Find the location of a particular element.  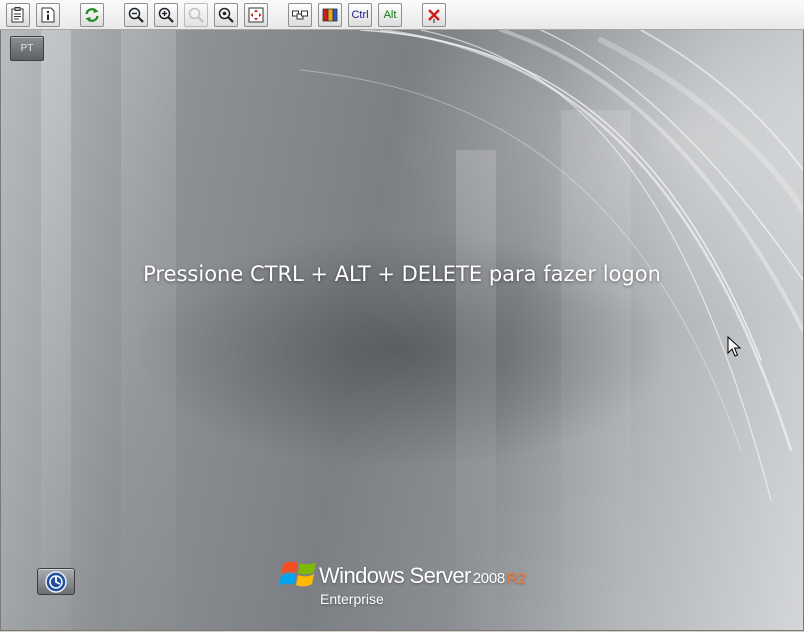

zoom-reset-icon is located at coordinates (196, 15).